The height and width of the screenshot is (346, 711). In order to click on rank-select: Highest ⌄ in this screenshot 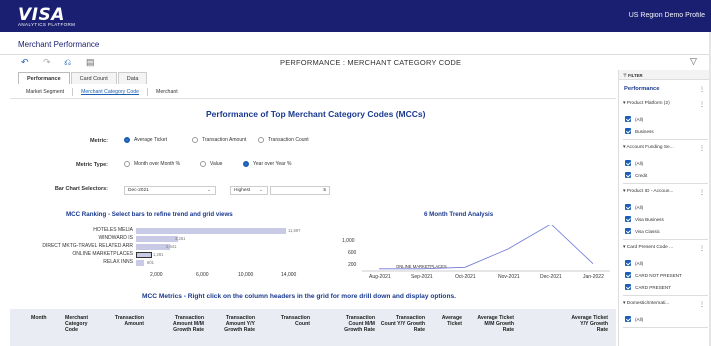, I will do `click(249, 190)`.